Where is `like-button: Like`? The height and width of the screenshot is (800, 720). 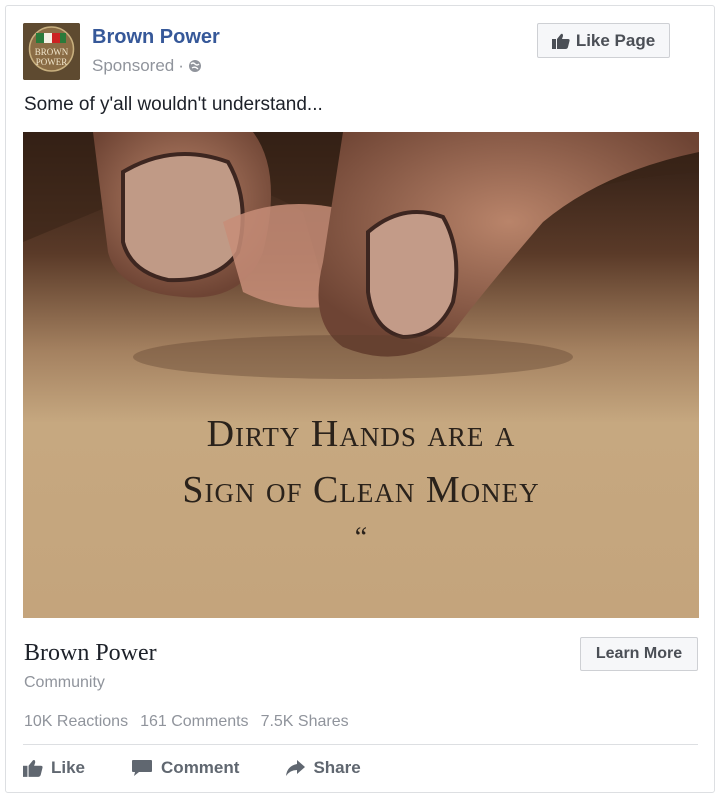 like-button: Like is located at coordinates (54, 768).